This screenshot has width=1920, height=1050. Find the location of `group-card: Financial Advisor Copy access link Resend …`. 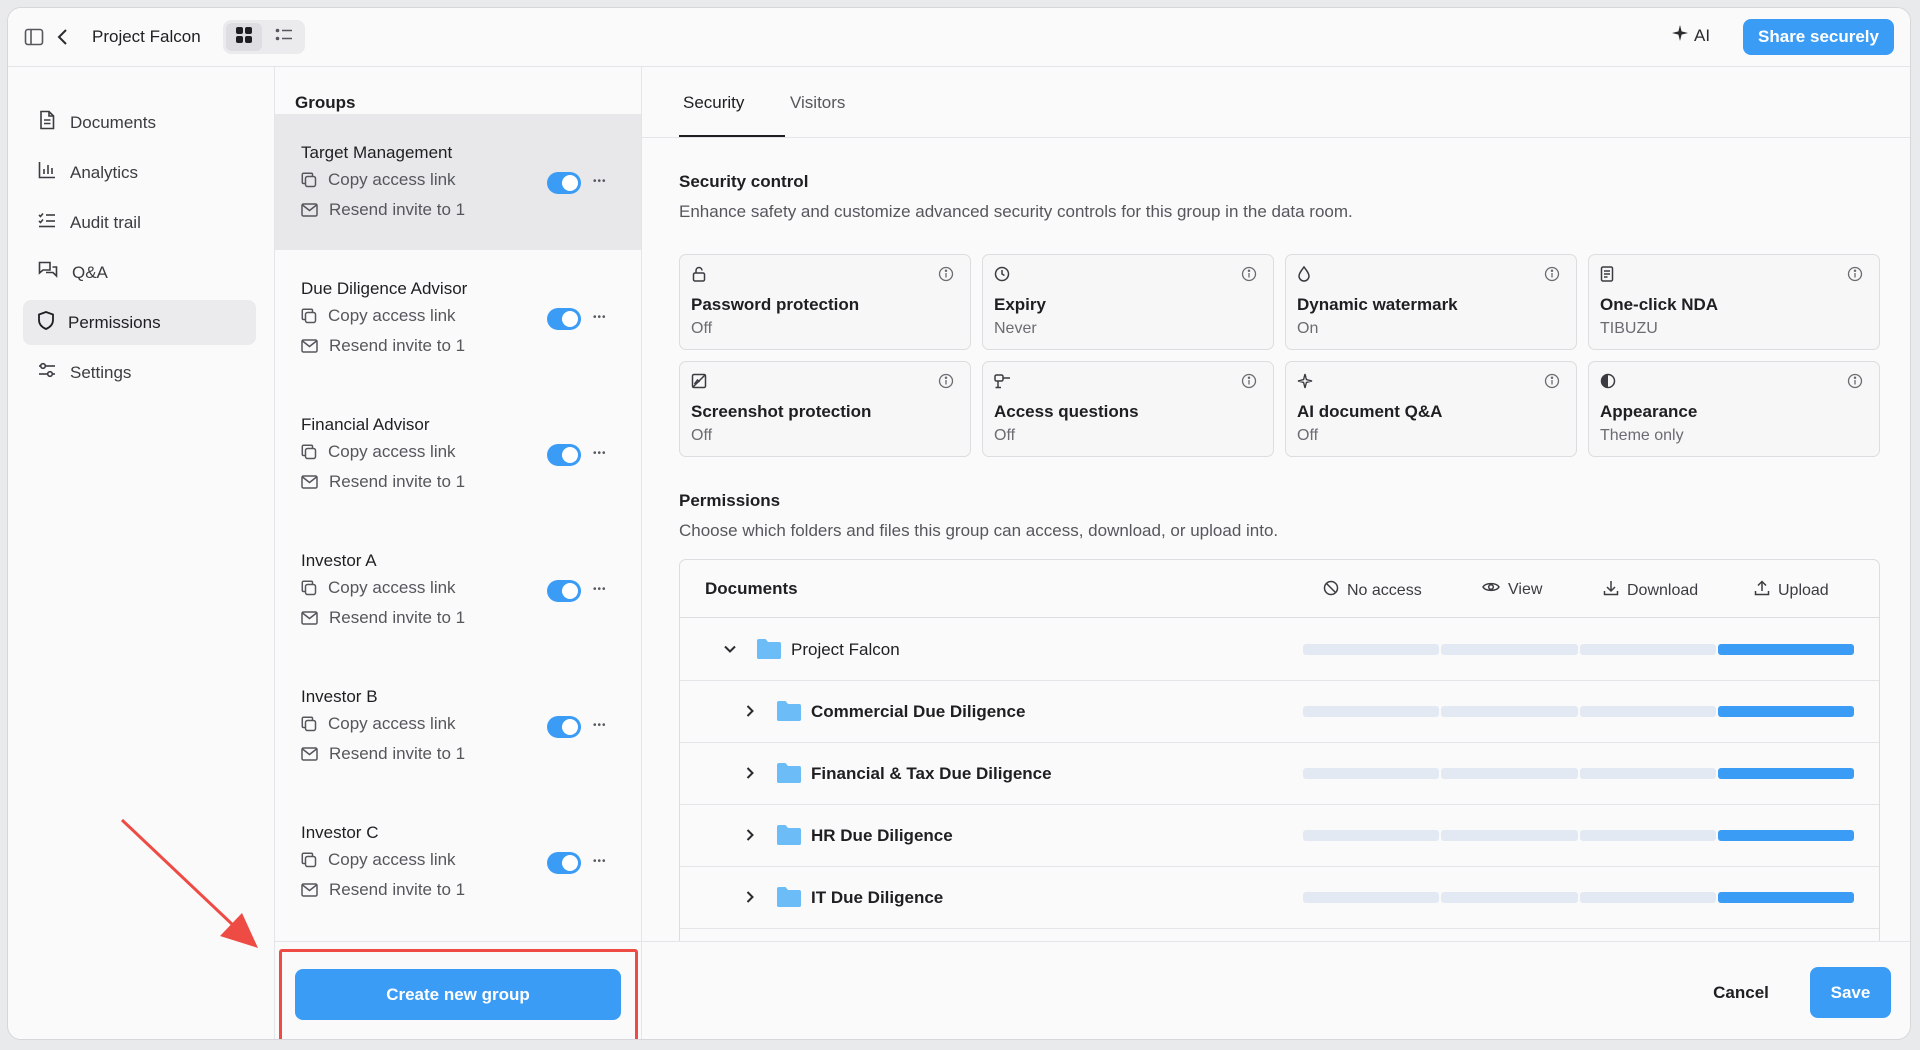

group-card: Financial Advisor Copy access link Resend … is located at coordinates (458, 454).